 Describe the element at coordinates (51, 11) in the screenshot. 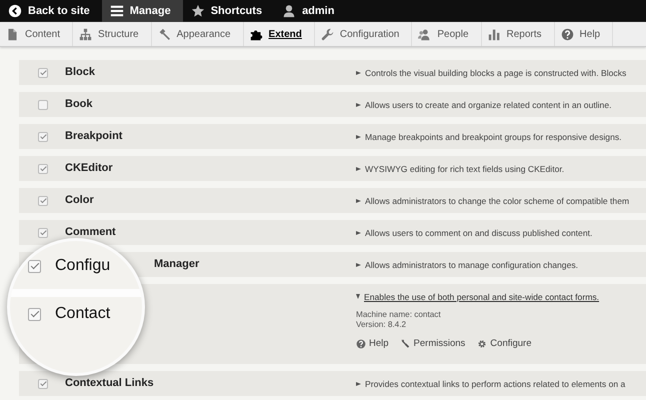

I see `toolbar-tab: Back to site` at that location.